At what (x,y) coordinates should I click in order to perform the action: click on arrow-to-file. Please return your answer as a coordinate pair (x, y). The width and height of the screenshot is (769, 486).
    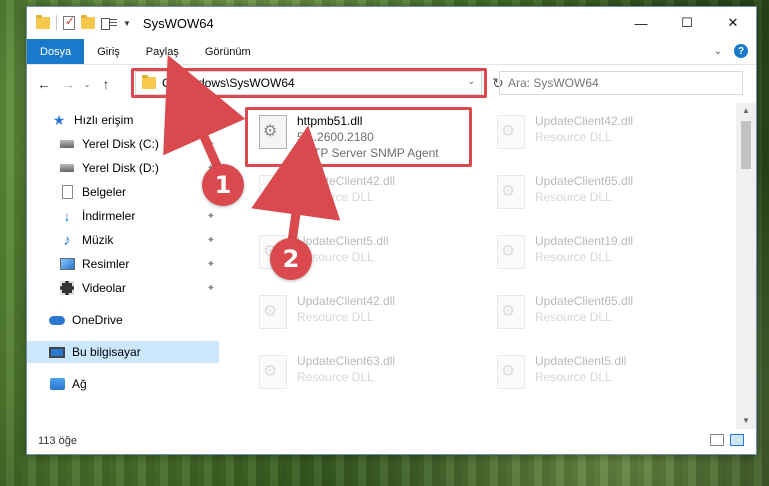
    Looking at the image, I should click on (296, 184).